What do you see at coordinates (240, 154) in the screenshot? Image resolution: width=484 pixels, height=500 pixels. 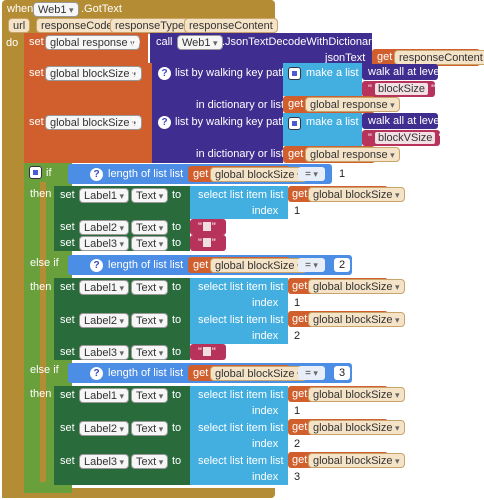 I see `indict-label: in dictionary or list` at bounding box center [240, 154].